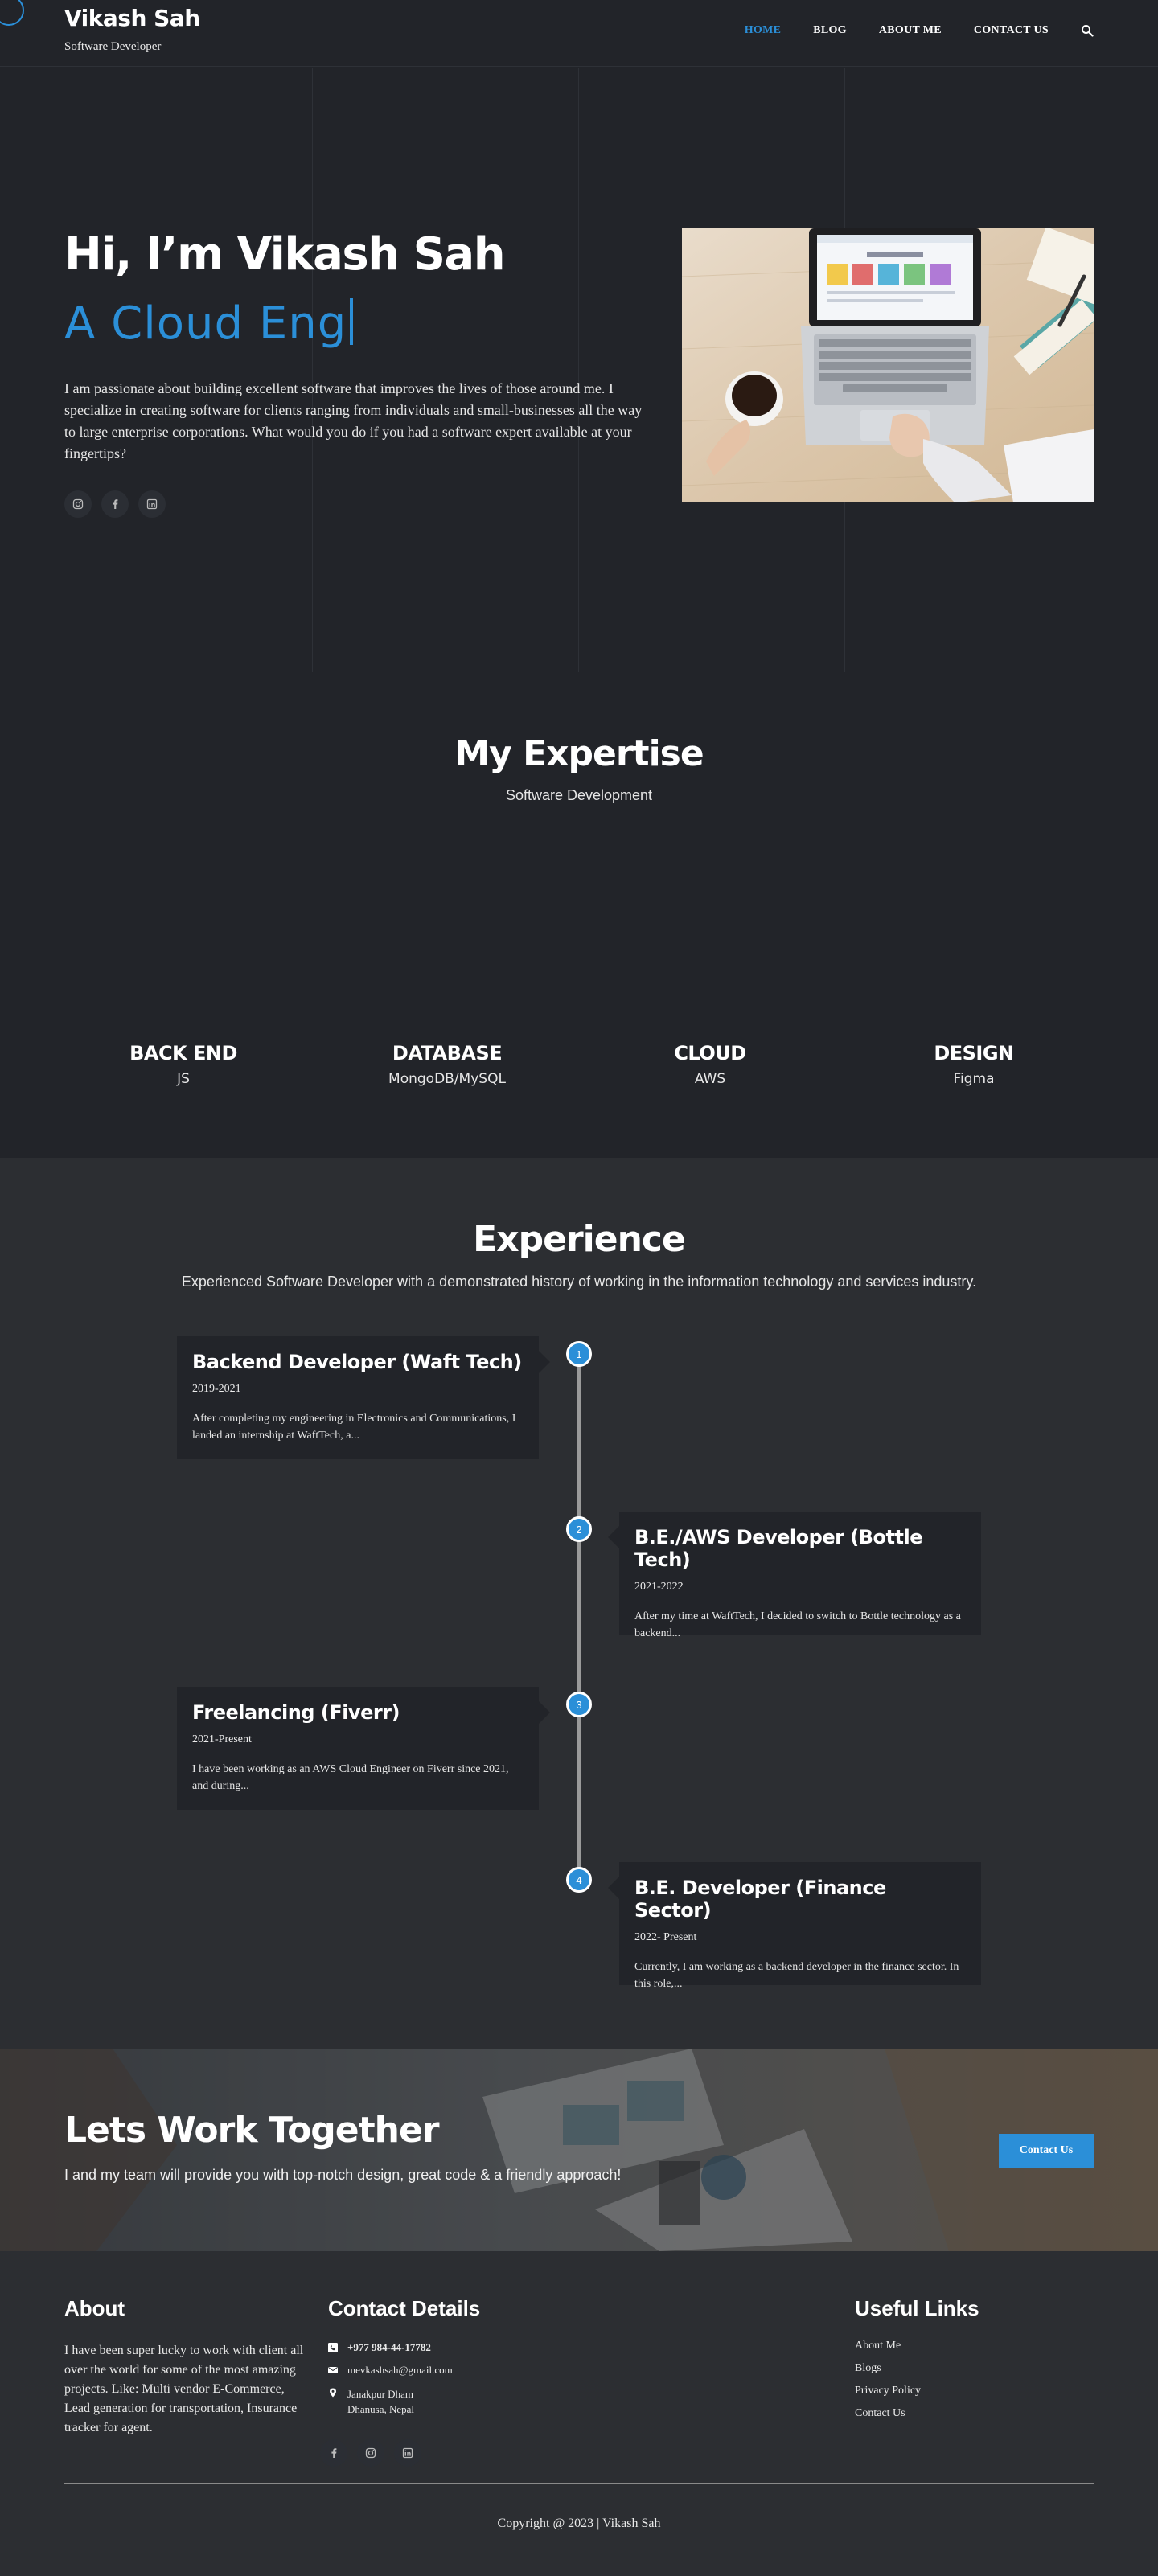 The height and width of the screenshot is (2576, 1158). I want to click on hero-title: Hi, I’m Vikash Sah, so click(285, 254).